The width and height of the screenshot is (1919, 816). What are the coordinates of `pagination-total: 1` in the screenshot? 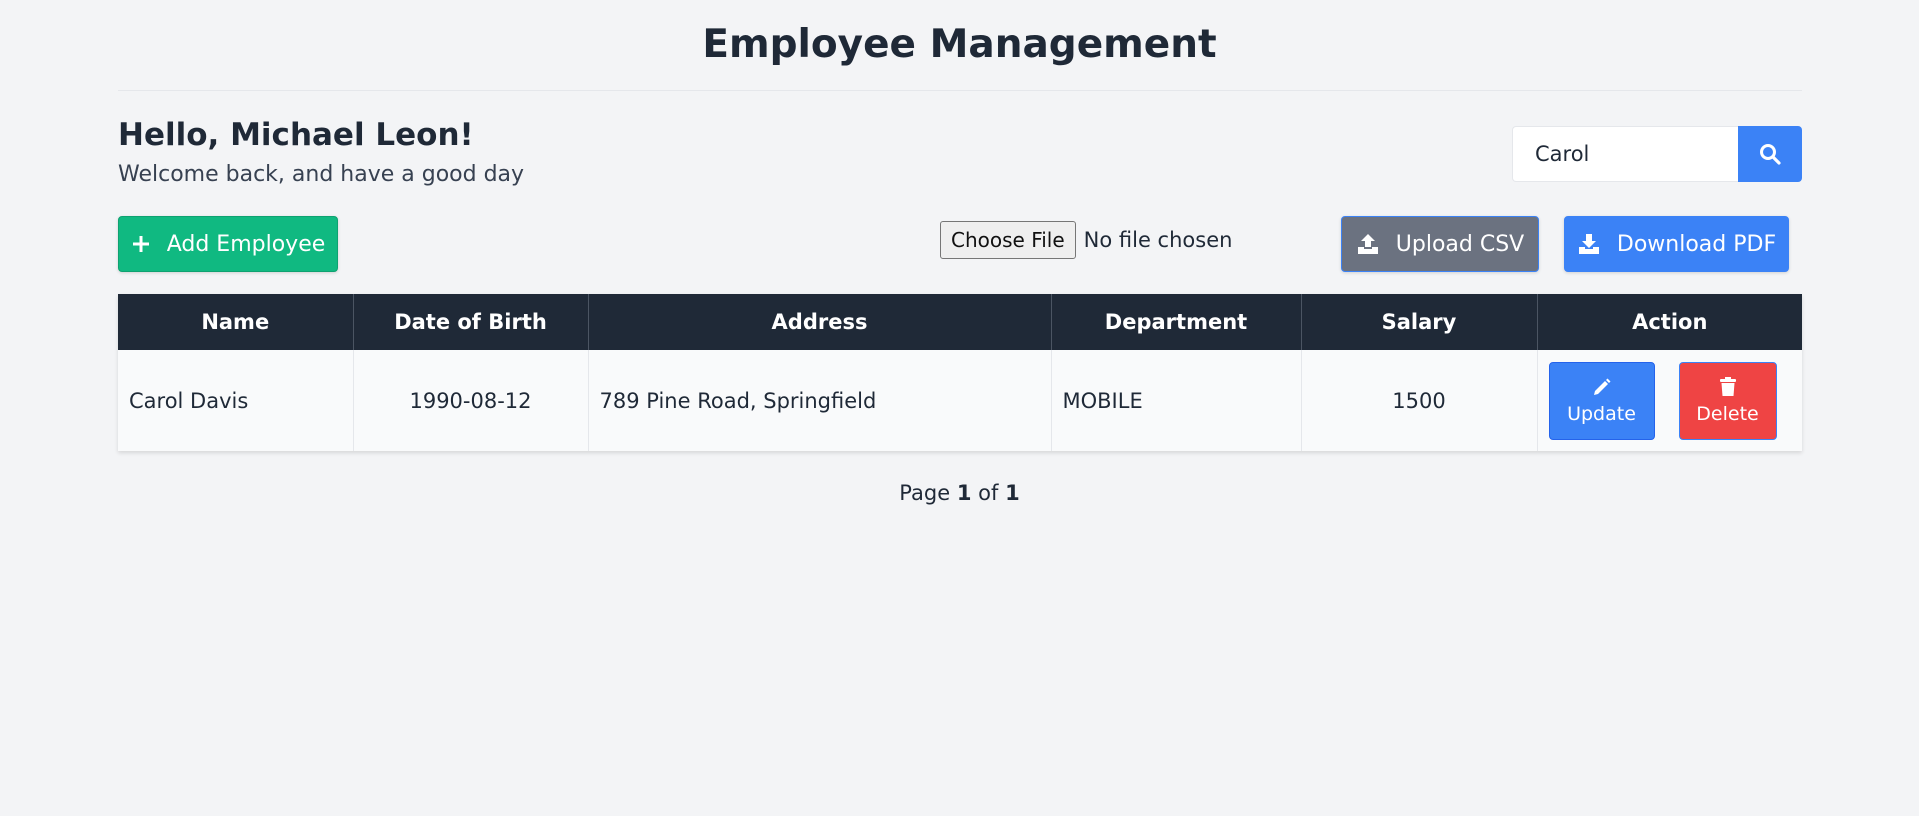 It's located at (1012, 493).